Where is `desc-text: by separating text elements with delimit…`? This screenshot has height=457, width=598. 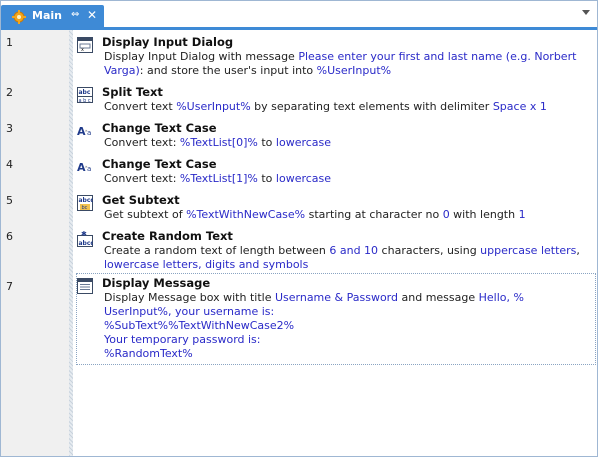 desc-text: by separating text elements with delimit… is located at coordinates (371, 106).